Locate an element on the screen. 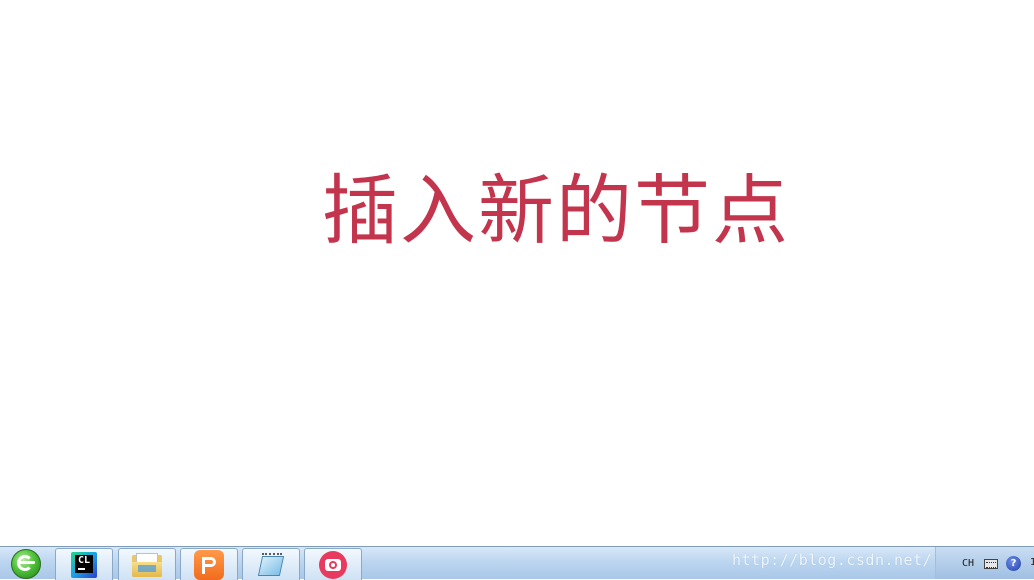  wps-presentation-icon is located at coordinates (209, 564).